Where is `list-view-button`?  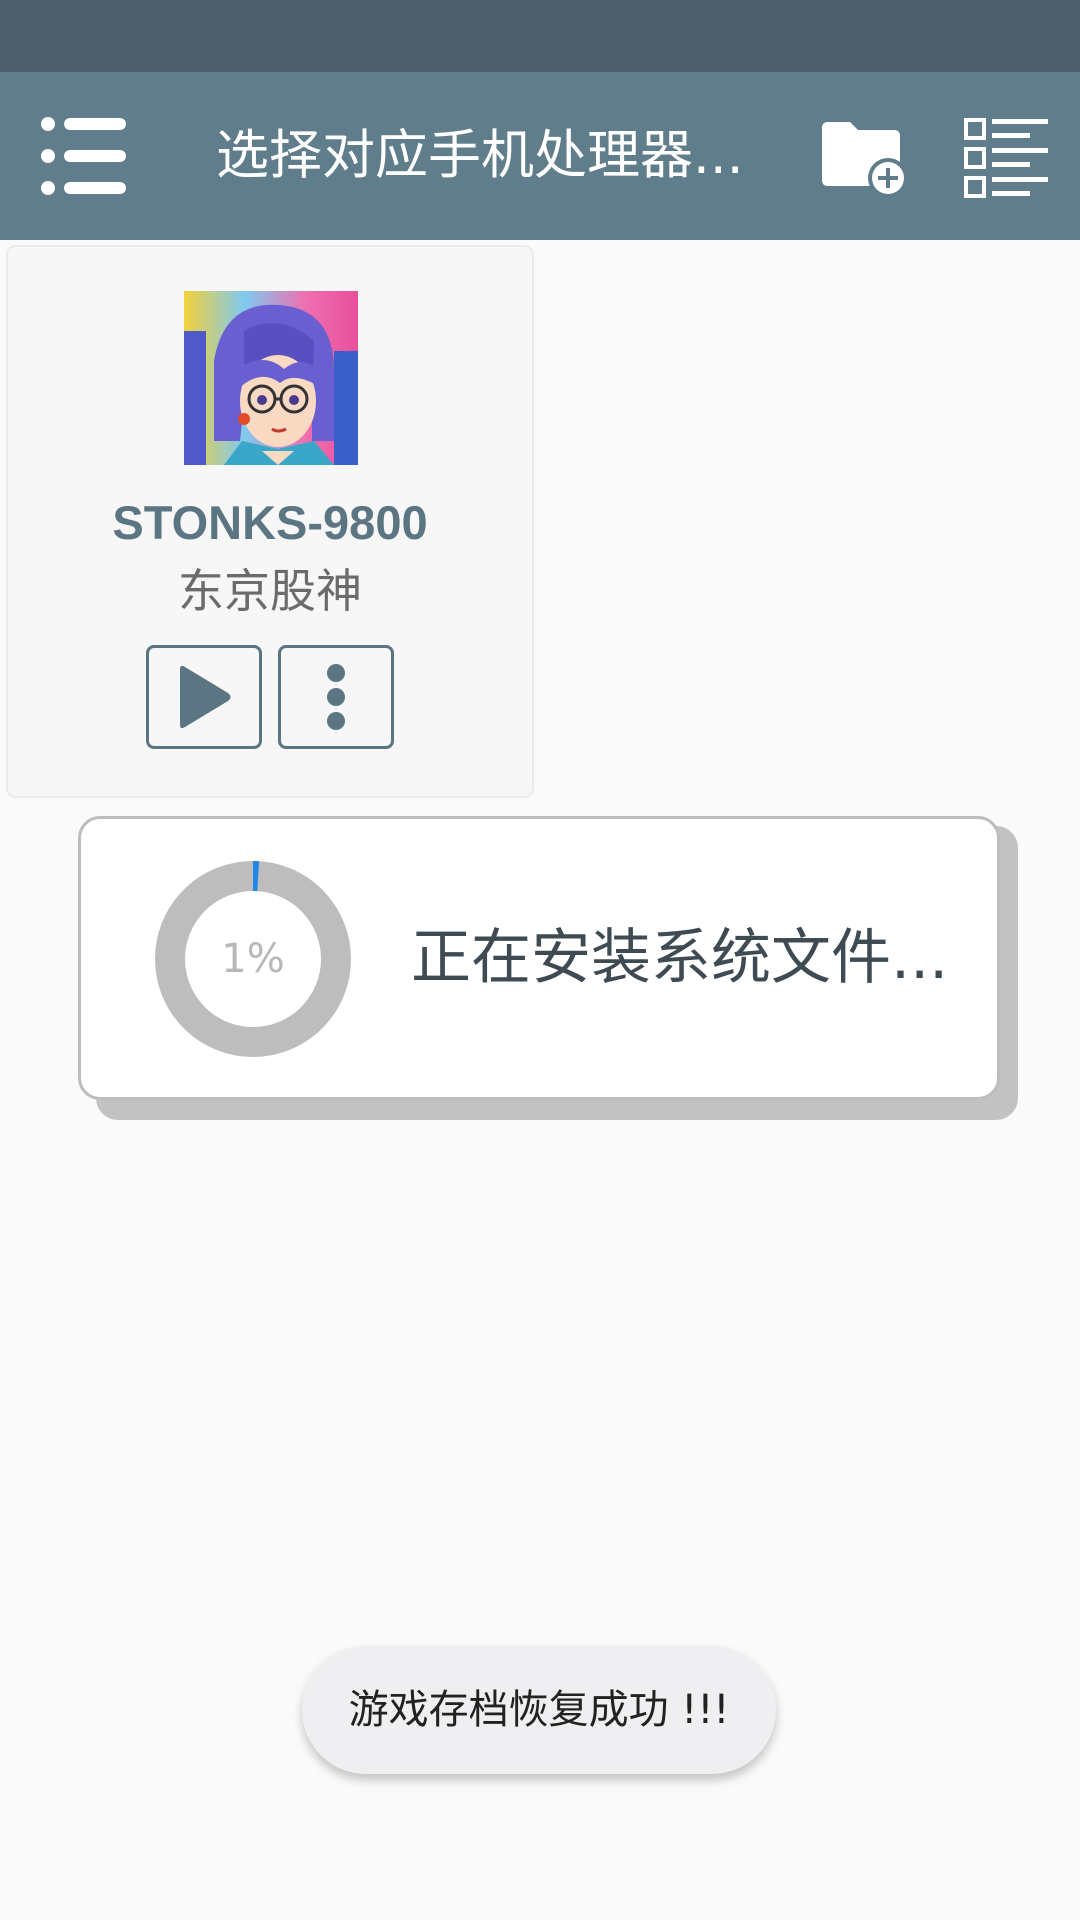
list-view-button is located at coordinates (1007, 158).